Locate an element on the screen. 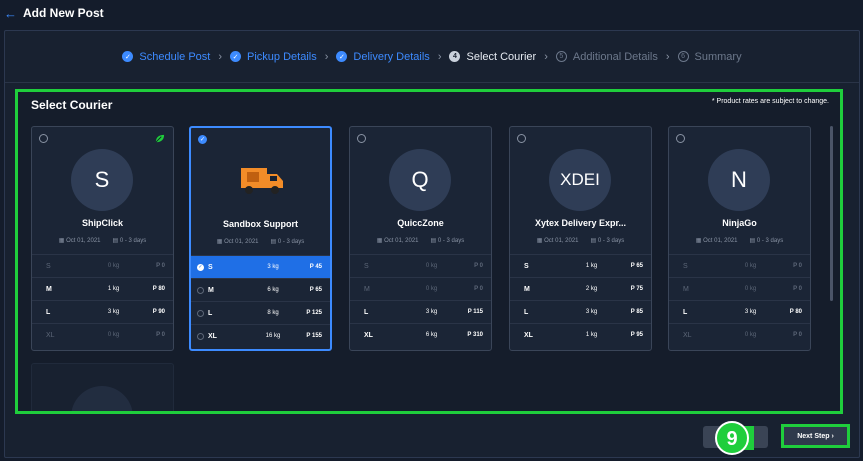 The width and height of the screenshot is (863, 461). rate-table: S 0 kg P 0 M 0 kg P 0 L 3 kg P 80 XL 0 kg P 0 is located at coordinates (739, 300).